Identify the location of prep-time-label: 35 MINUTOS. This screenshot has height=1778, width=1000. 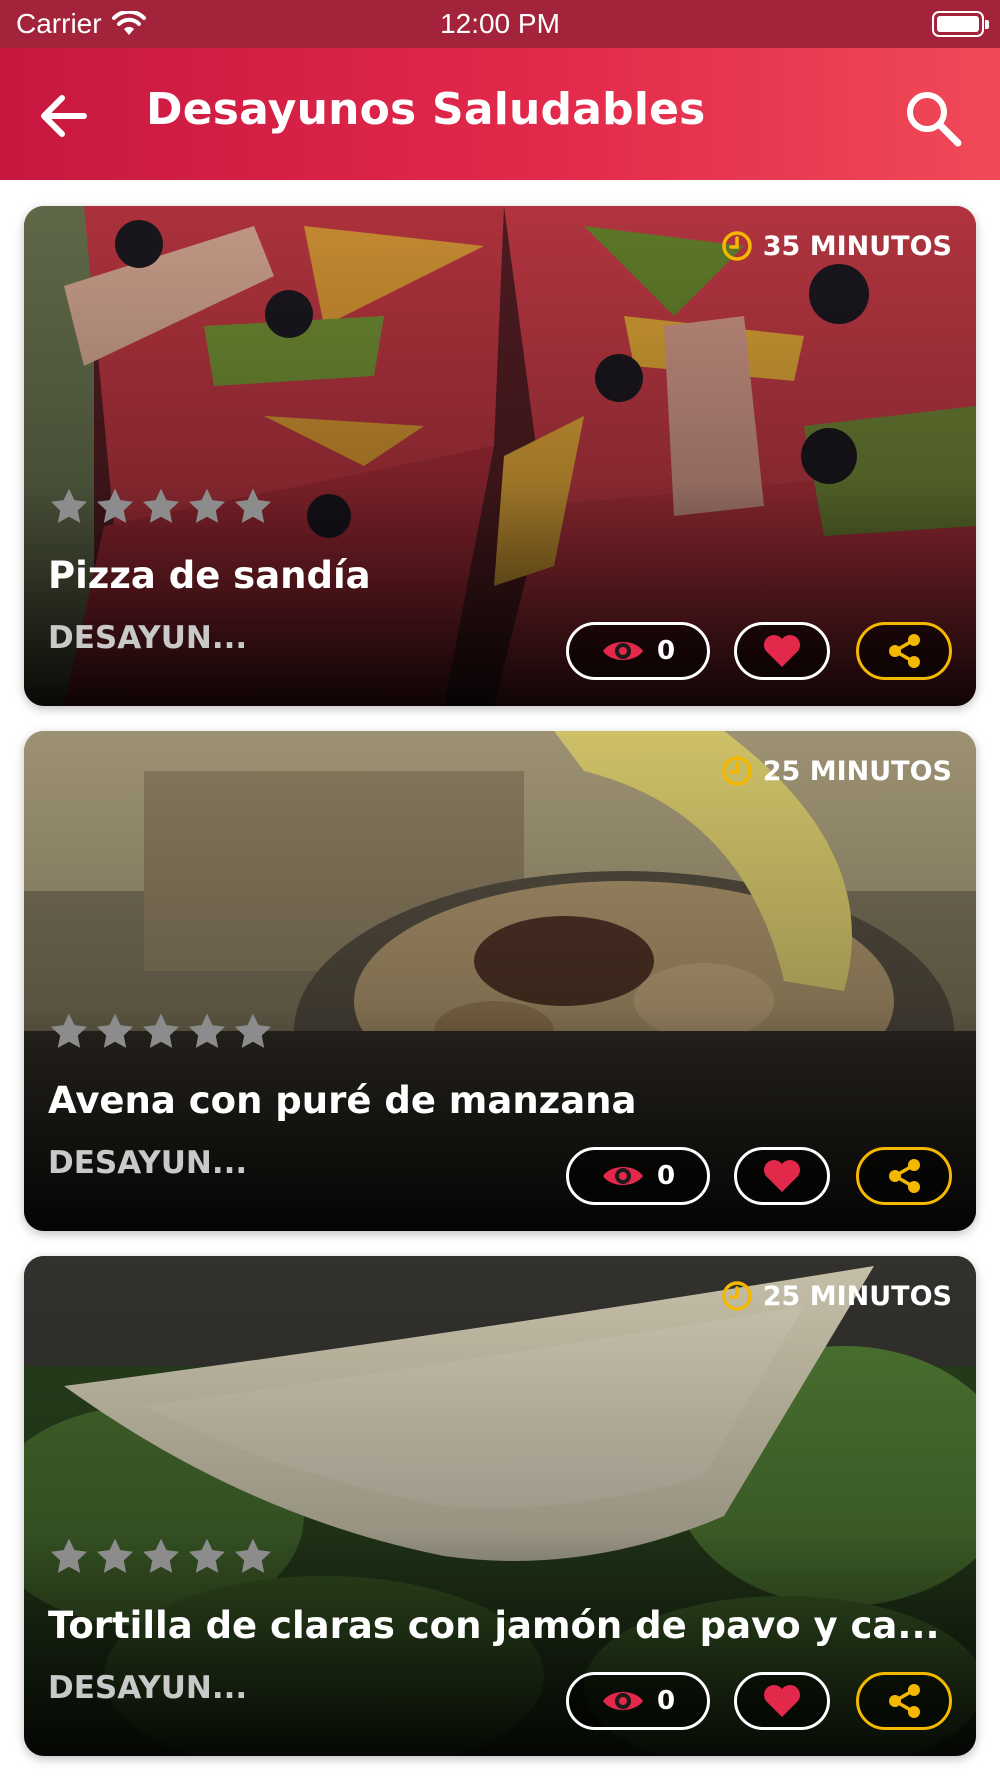
(857, 246).